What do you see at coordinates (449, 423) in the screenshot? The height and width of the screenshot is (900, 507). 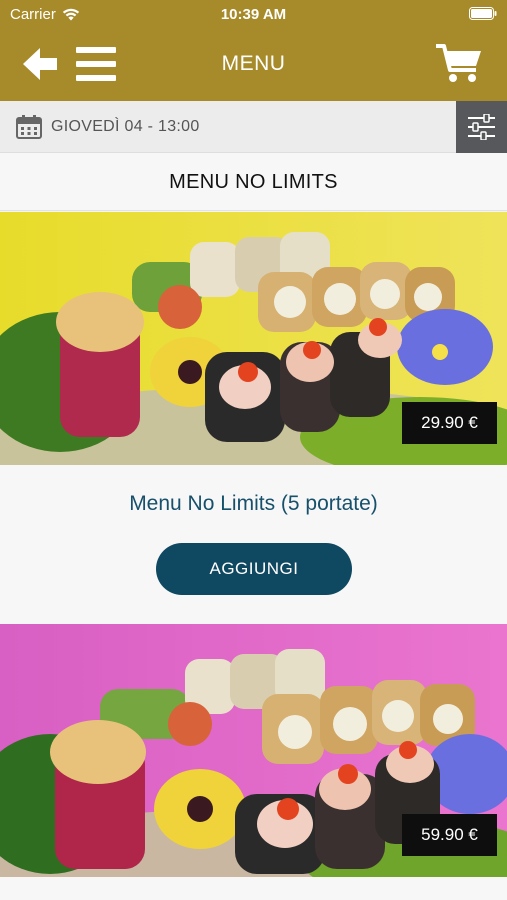 I see `price-badge: 29.90 €` at bounding box center [449, 423].